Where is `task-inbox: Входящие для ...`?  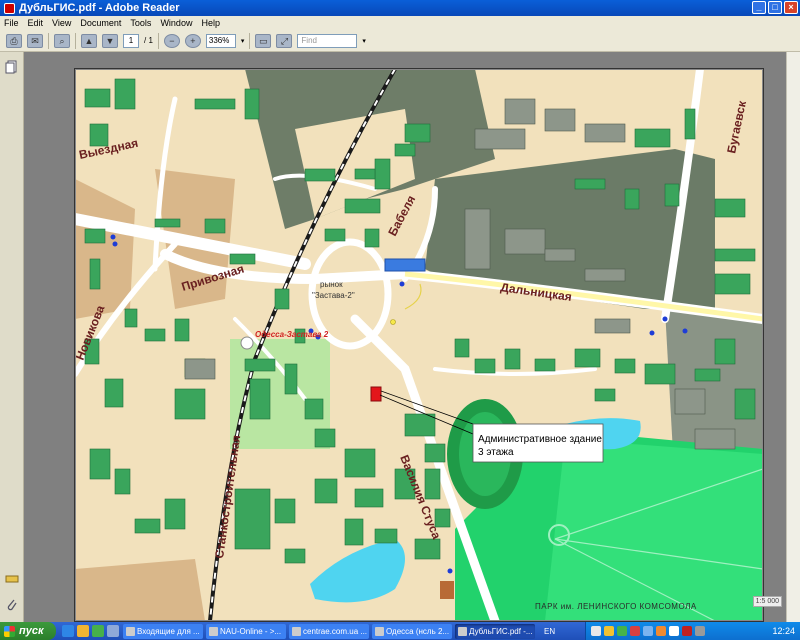
task-inbox: Входящие для ... is located at coordinates (163, 631).